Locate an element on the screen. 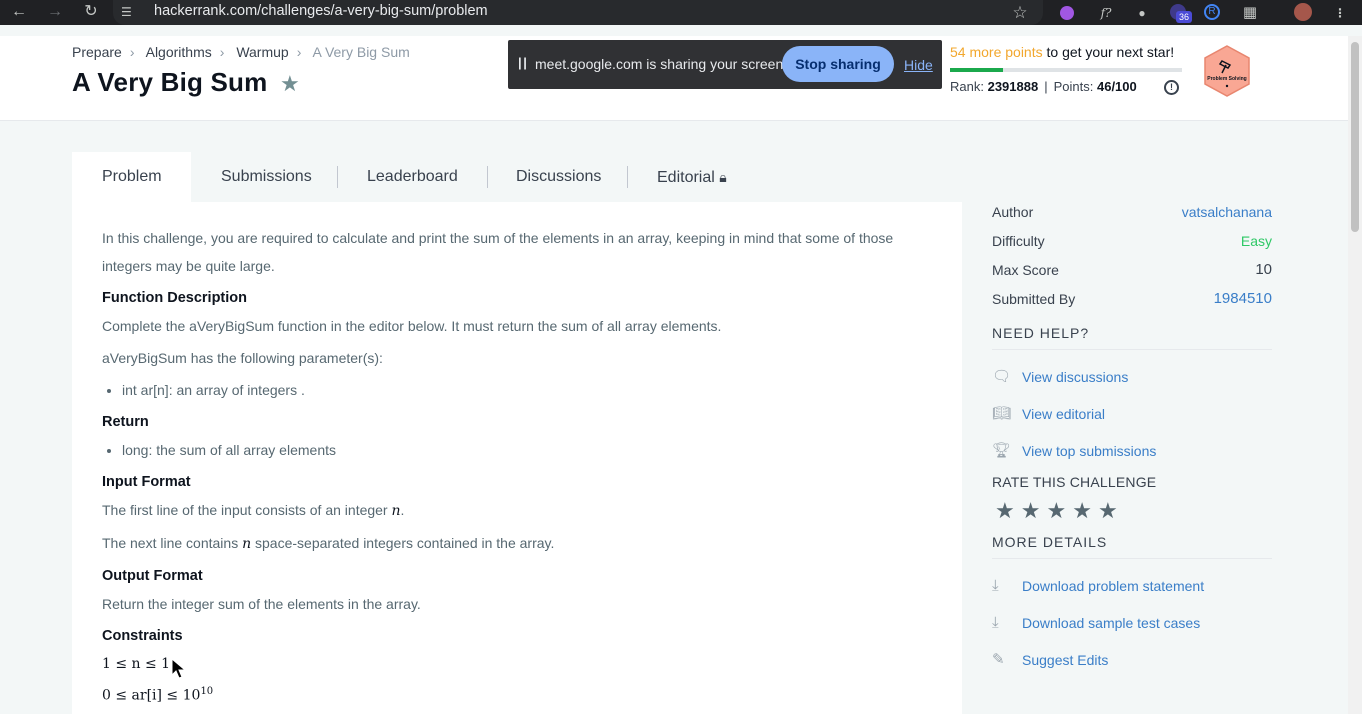 This screenshot has height=714, width=1362. tab-leaderboard: Leaderboard is located at coordinates (412, 177).